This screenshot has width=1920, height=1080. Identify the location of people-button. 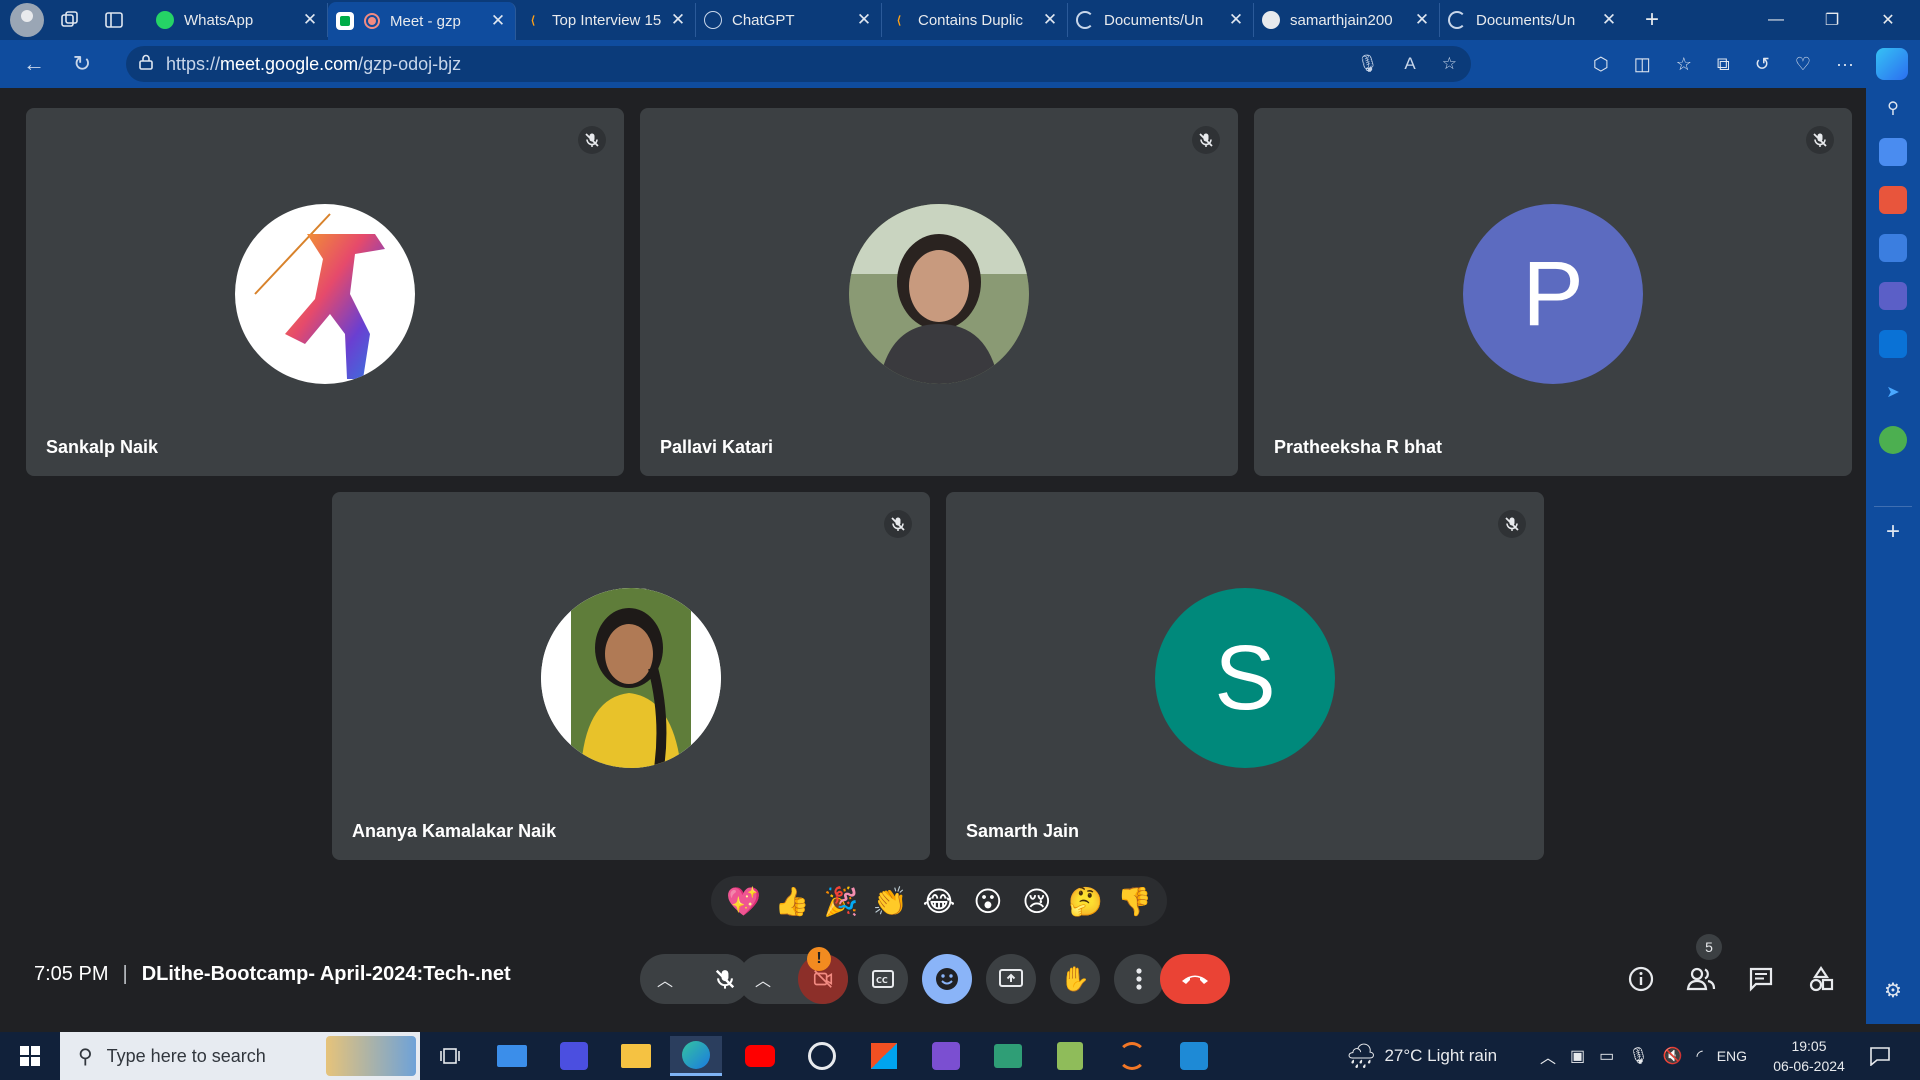
(1701, 979).